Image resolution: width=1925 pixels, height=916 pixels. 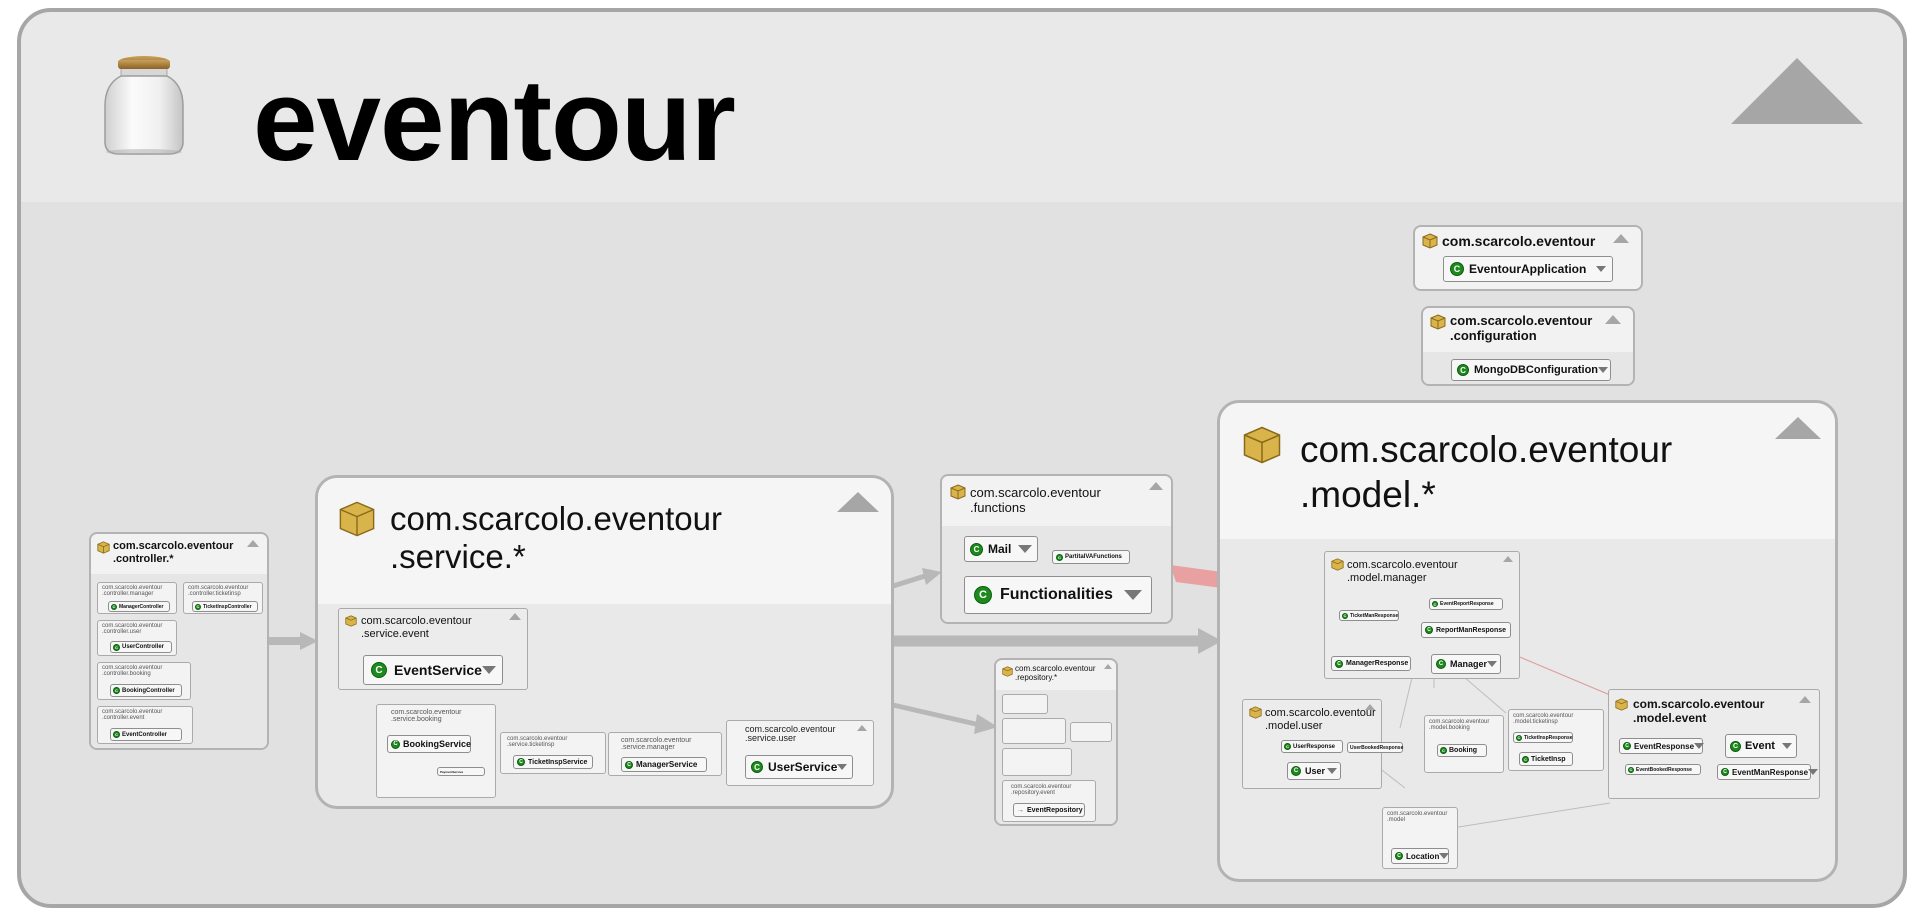 I want to click on class-functionalities: C Functionalities, so click(x=1058, y=595).